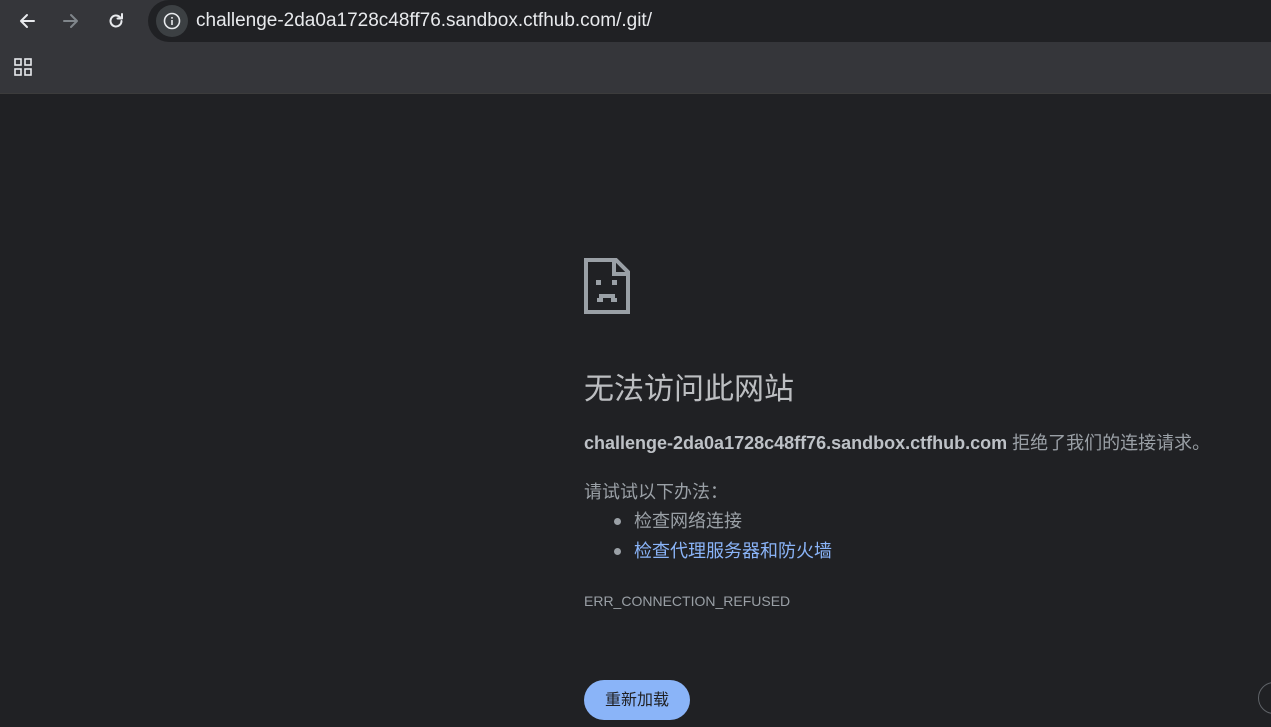 This screenshot has height=727, width=1271. Describe the element at coordinates (689, 389) in the screenshot. I see `error-title: 无法访问此网站` at that location.